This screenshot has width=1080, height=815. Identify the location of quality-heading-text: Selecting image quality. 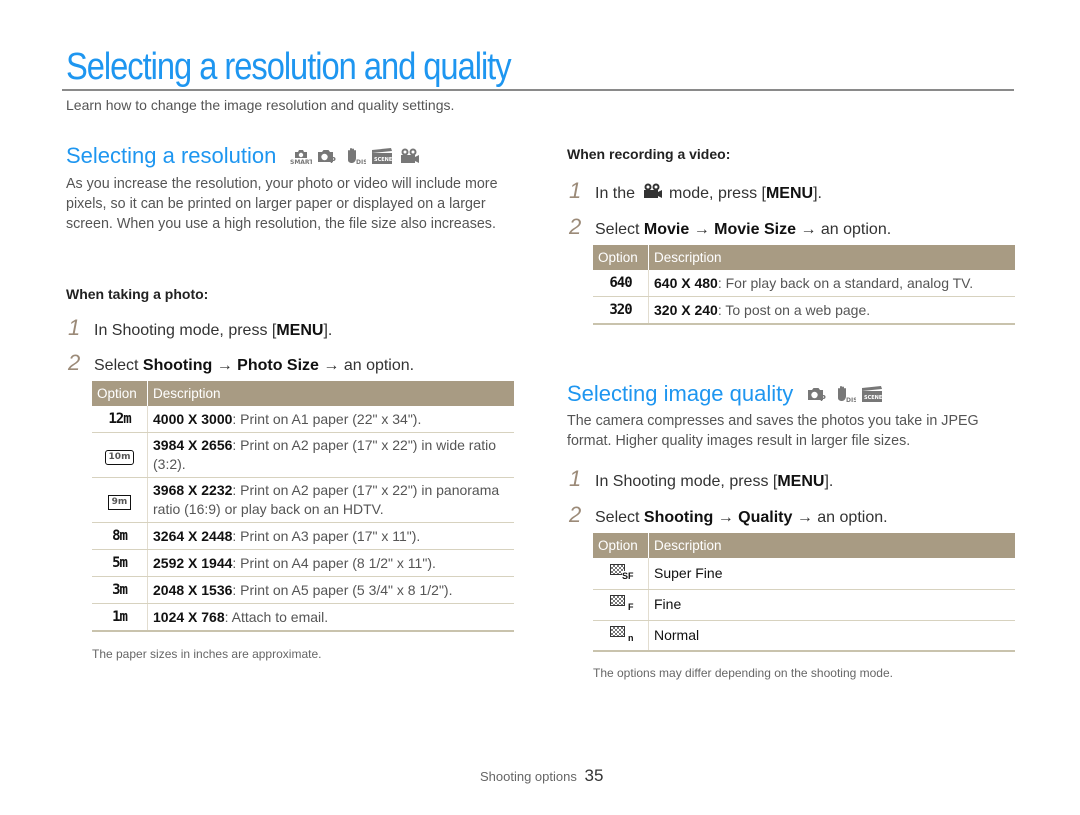
(680, 393).